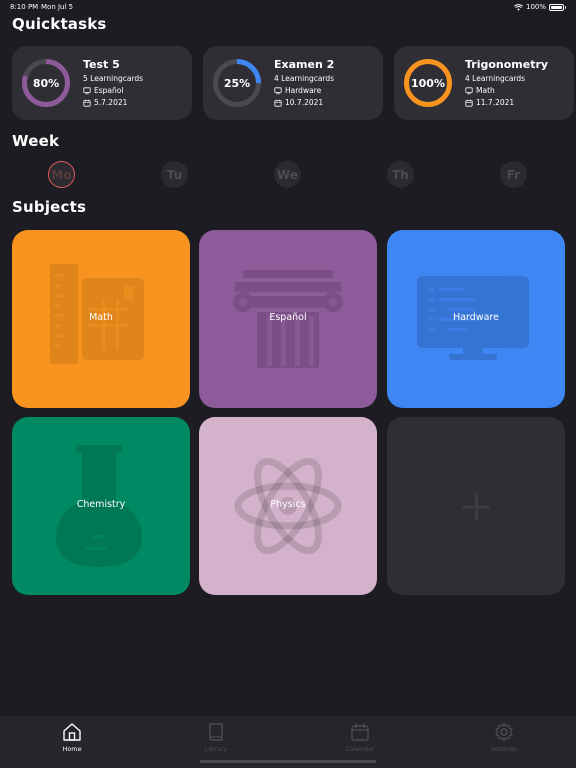 Image resolution: width=576 pixels, height=768 pixels. I want to click on status-bar: 8:10 PM Mon Jul 5 100%, so click(288, 7).